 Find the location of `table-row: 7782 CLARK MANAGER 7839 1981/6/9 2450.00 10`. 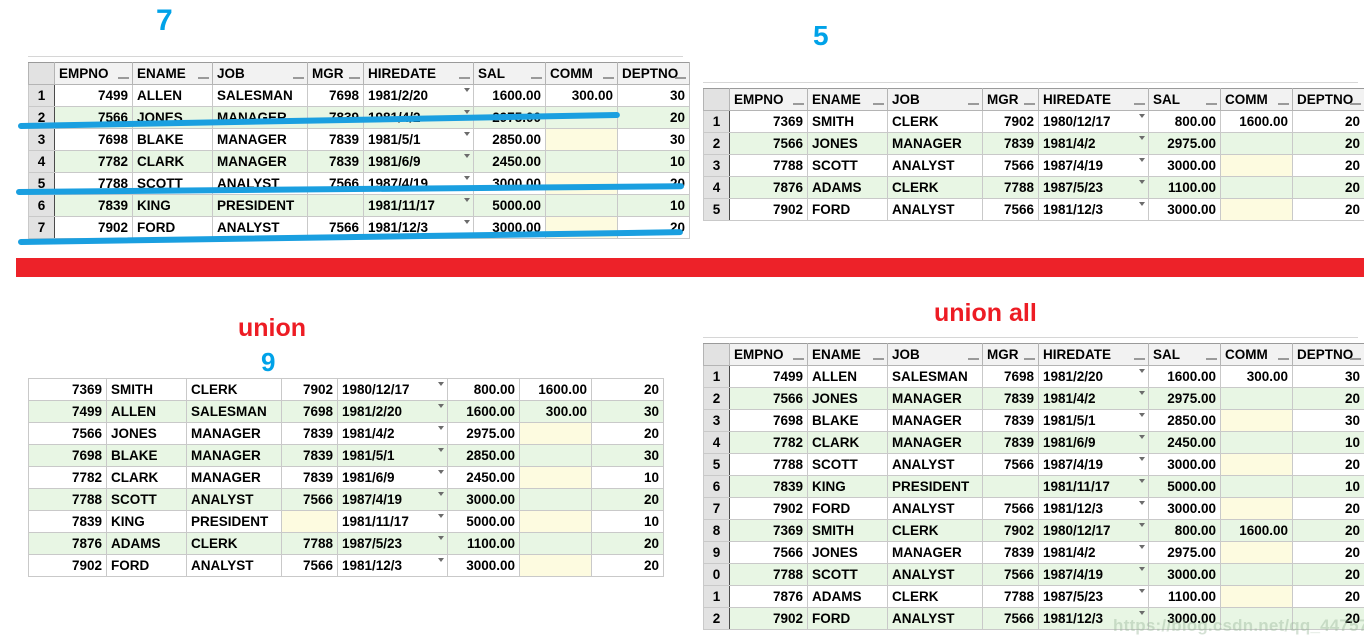

table-row: 7782 CLARK MANAGER 7839 1981/6/9 2450.00 10 is located at coordinates (346, 477).